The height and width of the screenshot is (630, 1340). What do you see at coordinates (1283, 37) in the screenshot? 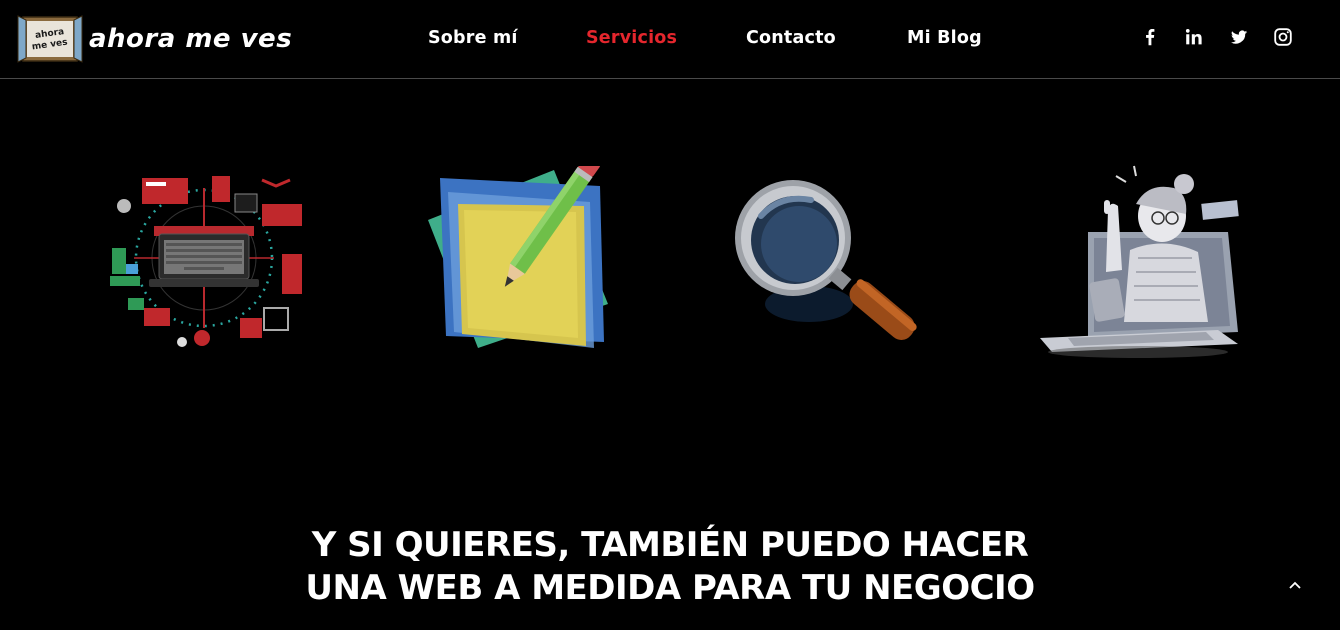
I see `instagram-icon` at bounding box center [1283, 37].